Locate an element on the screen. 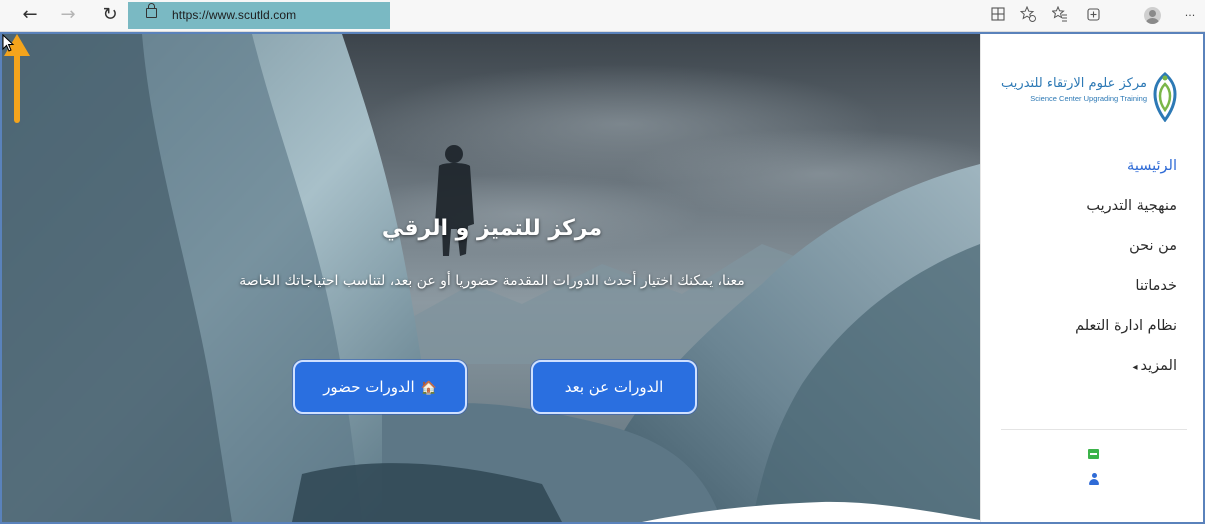  logo-arabic-text: مركز علوم الارتقاء للتدريب is located at coordinates (1074, 83).